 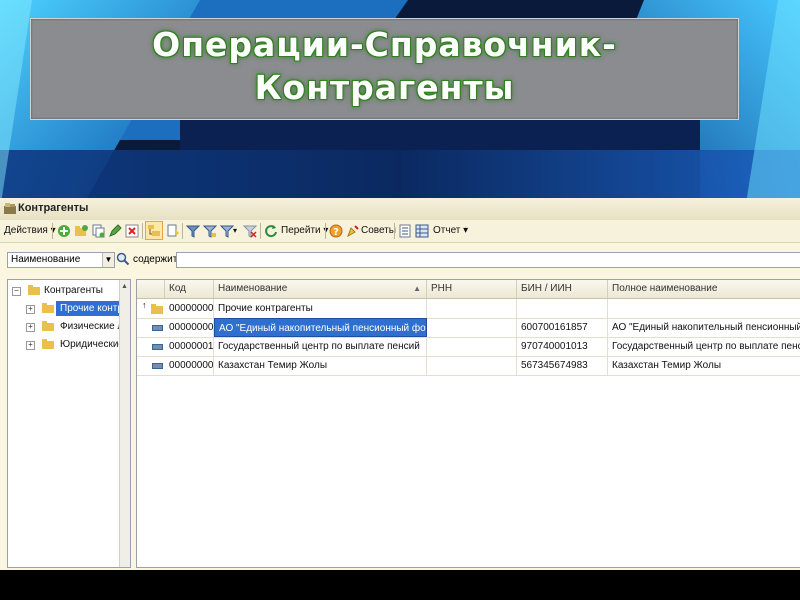 I want to click on level-icon, so click(x=173, y=231).